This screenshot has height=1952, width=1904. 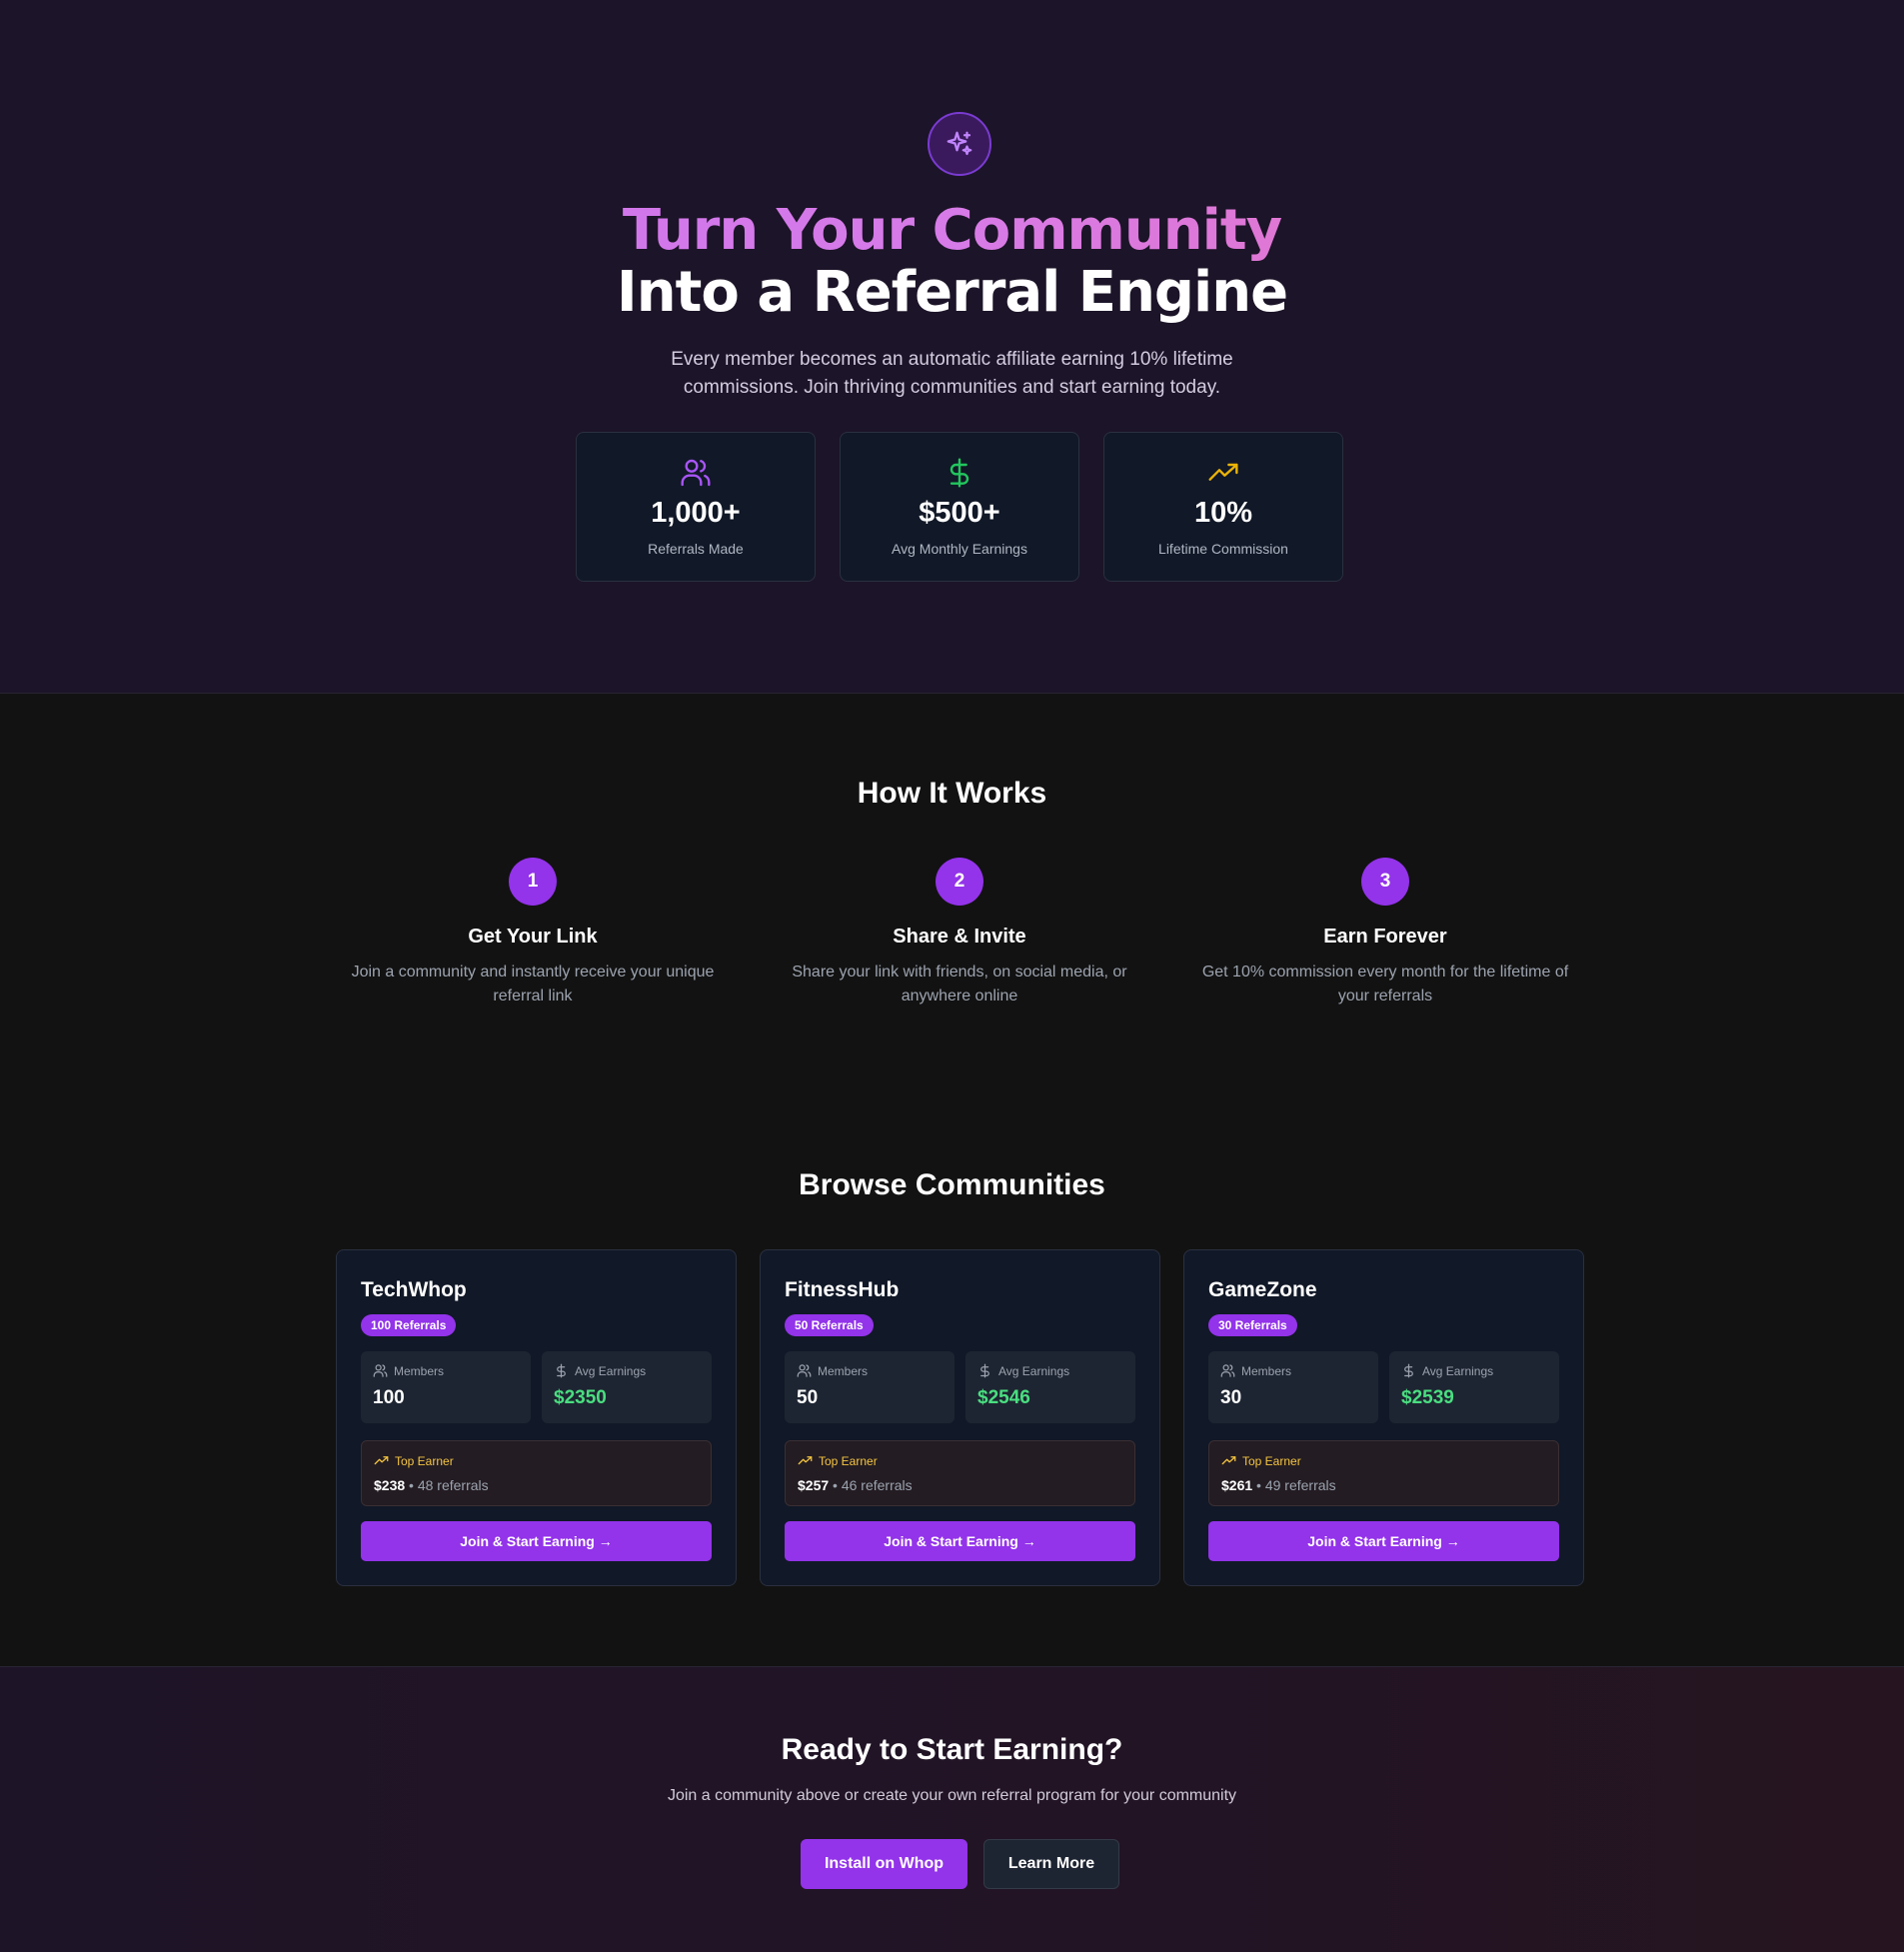 I want to click on stat-label: Referrals Made, so click(x=696, y=549).